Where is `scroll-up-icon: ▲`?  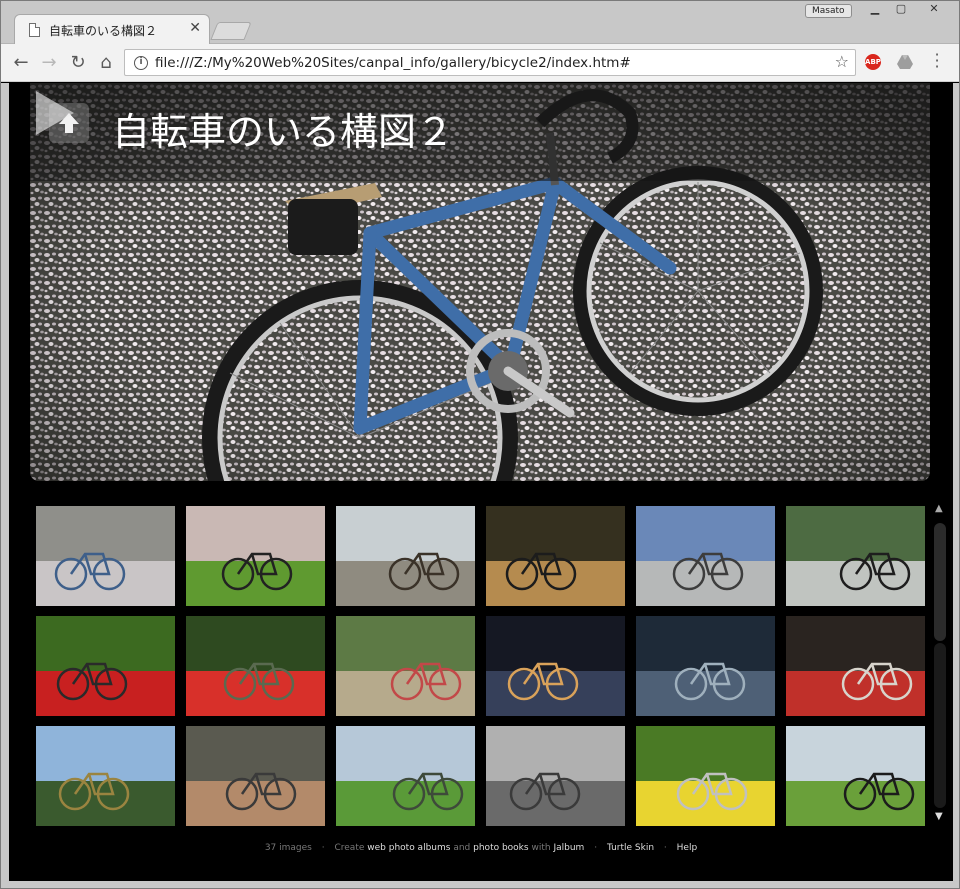
scroll-up-icon: ▲ is located at coordinates (939, 508).